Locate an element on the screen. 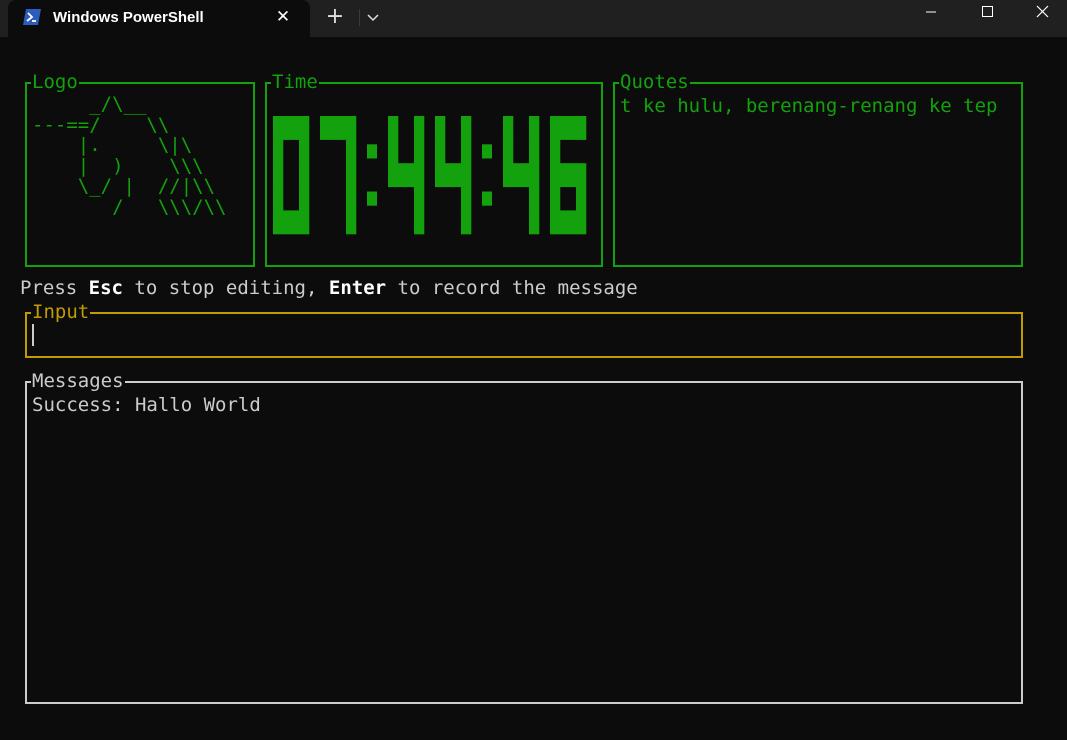 This screenshot has width=1067, height=740. quotes-panel: Quotes t ke hulu, berenang-renang ke tep is located at coordinates (818, 169).